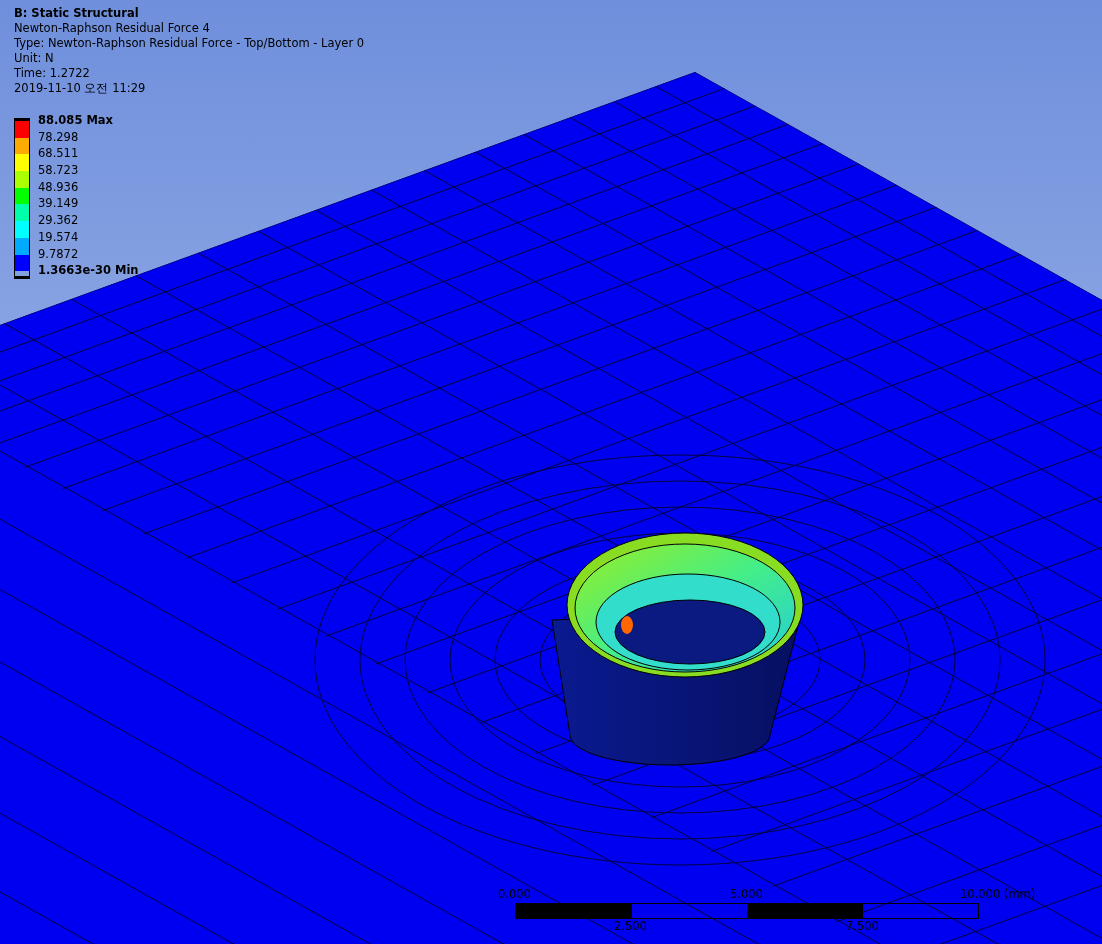  Describe the element at coordinates (59, 204) in the screenshot. I see `legend-label: 39.149` at that location.